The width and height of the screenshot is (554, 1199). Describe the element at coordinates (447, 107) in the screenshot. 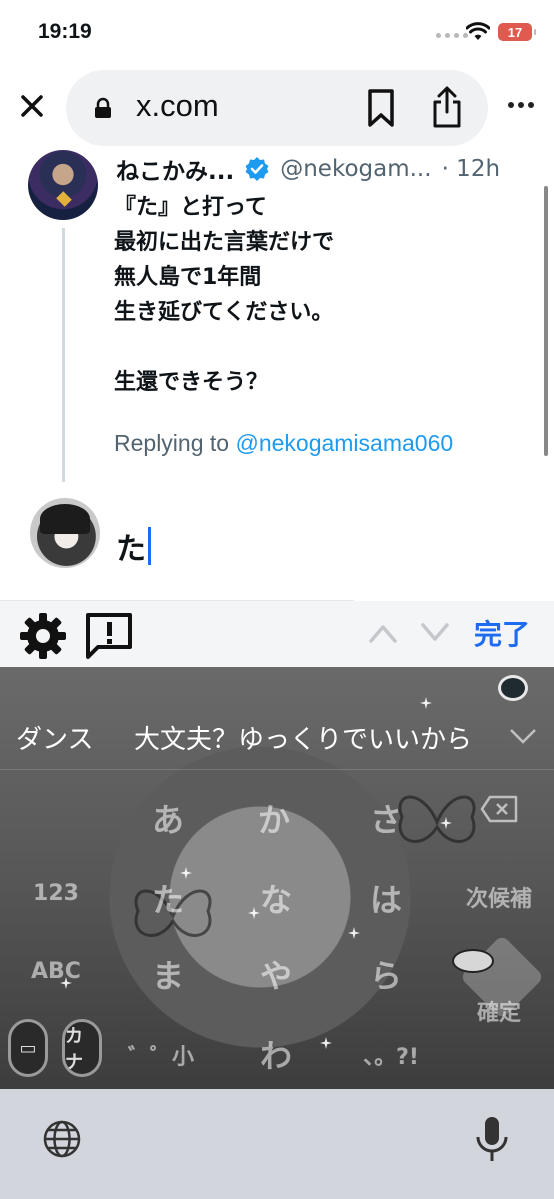

I see `share-icon` at that location.